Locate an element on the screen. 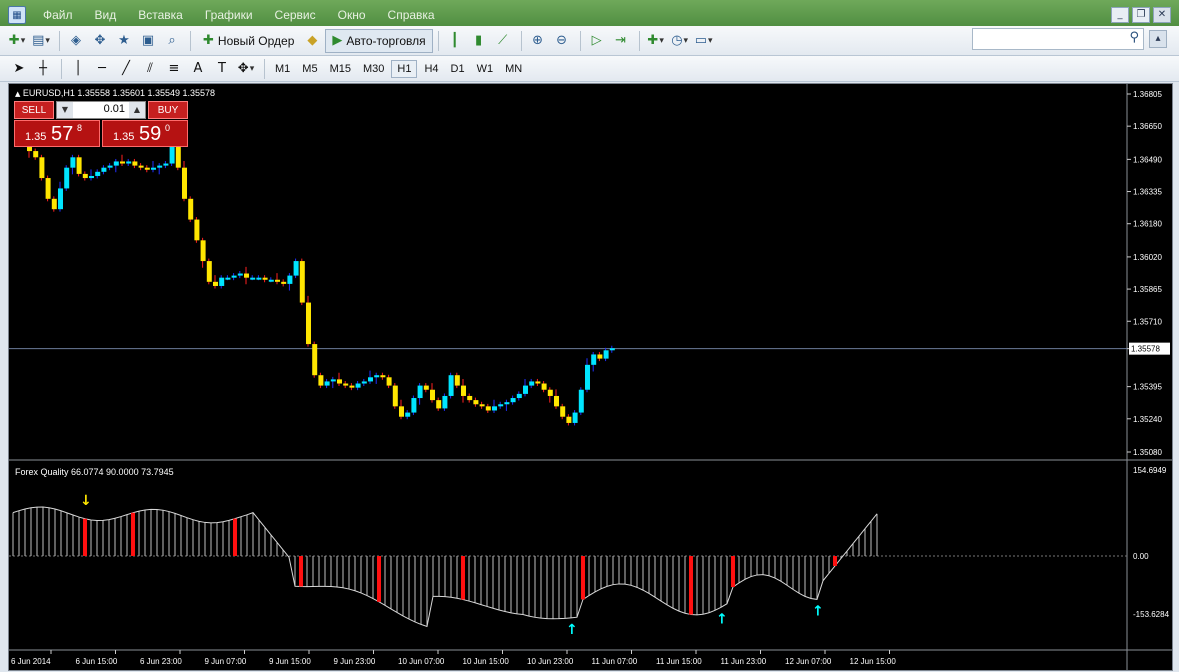  restore-icon: ❐ is located at coordinates (1141, 15).